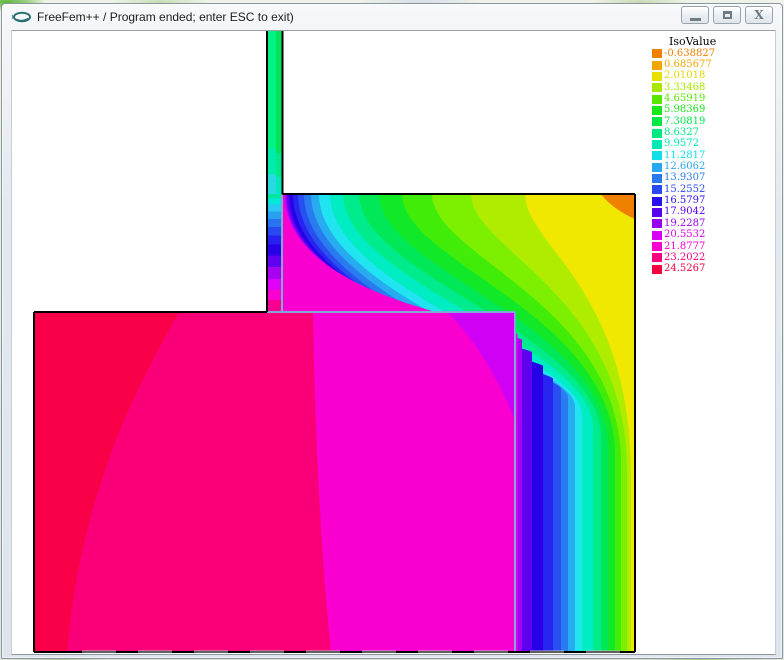  I want to click on legend-entry: 12.6062, so click(711, 166).